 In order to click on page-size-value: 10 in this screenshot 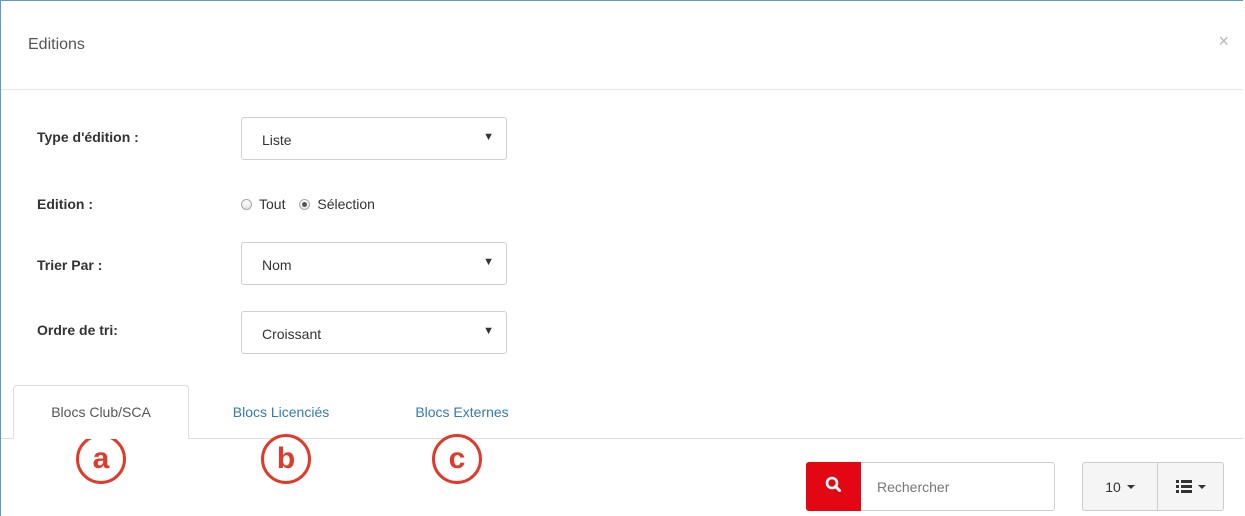, I will do `click(1113, 486)`.